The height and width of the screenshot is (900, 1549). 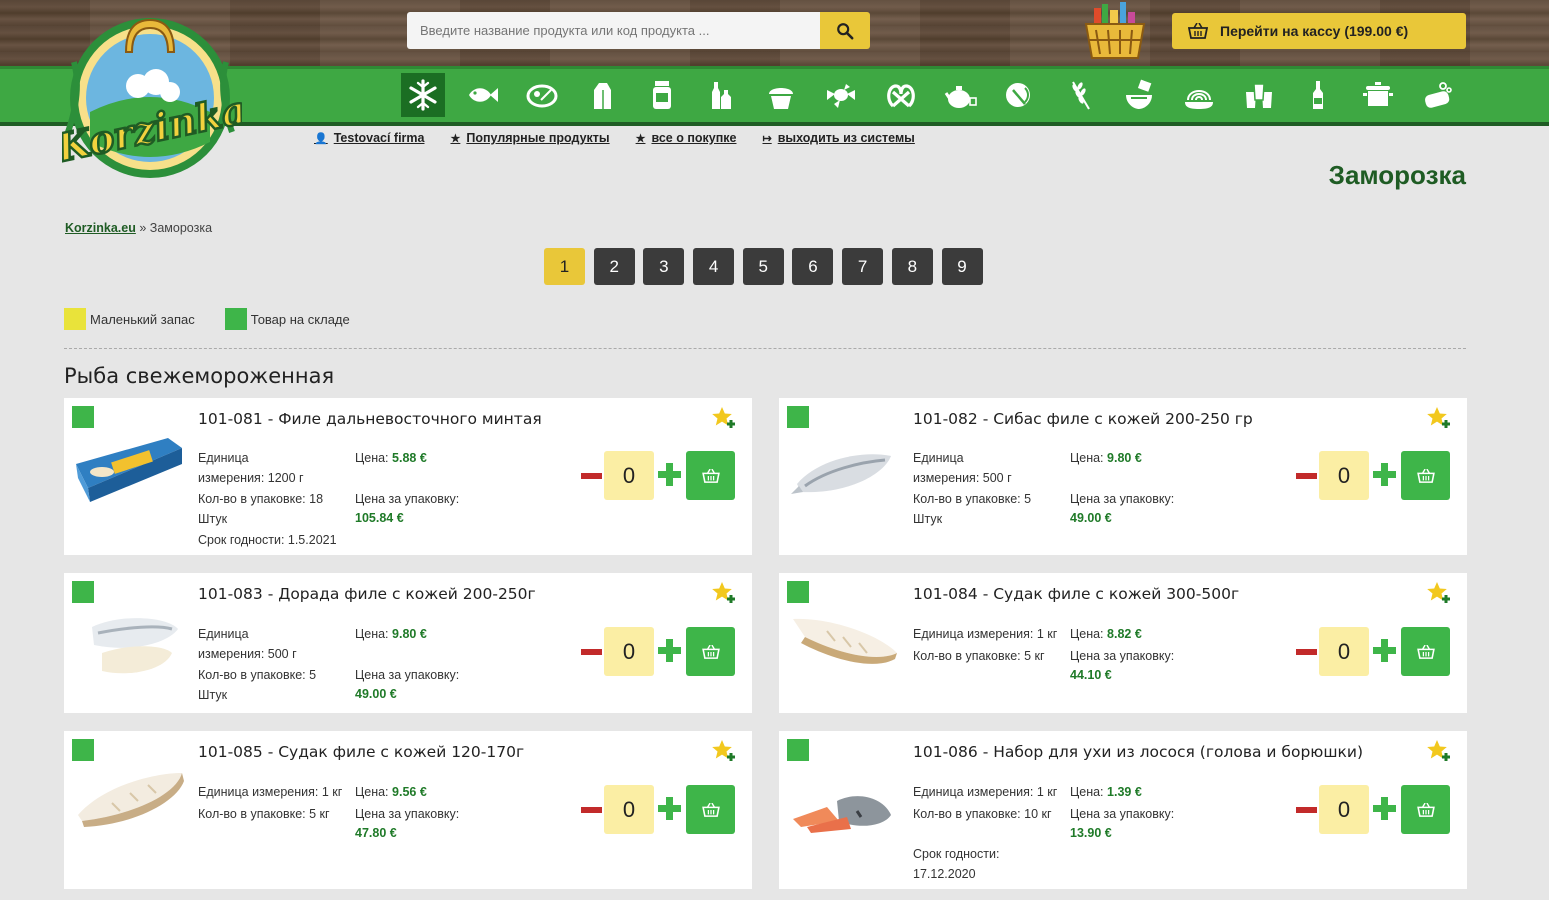 What do you see at coordinates (529, 138) in the screenshot?
I see `popular-products-link: ★ Популярные продукты` at bounding box center [529, 138].